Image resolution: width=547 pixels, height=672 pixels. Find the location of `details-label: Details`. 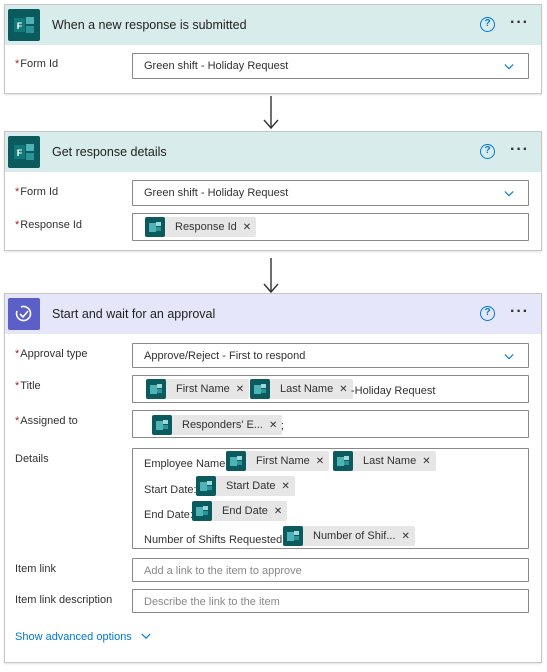

details-label: Details is located at coordinates (32, 459).